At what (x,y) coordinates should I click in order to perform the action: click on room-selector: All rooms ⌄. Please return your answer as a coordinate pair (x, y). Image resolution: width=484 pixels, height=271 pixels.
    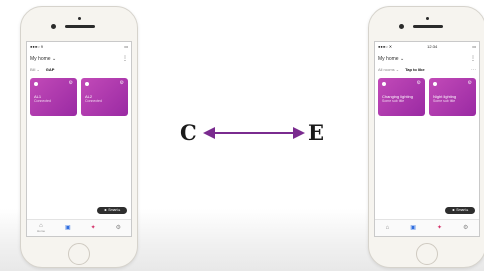
    Looking at the image, I should click on (388, 69).